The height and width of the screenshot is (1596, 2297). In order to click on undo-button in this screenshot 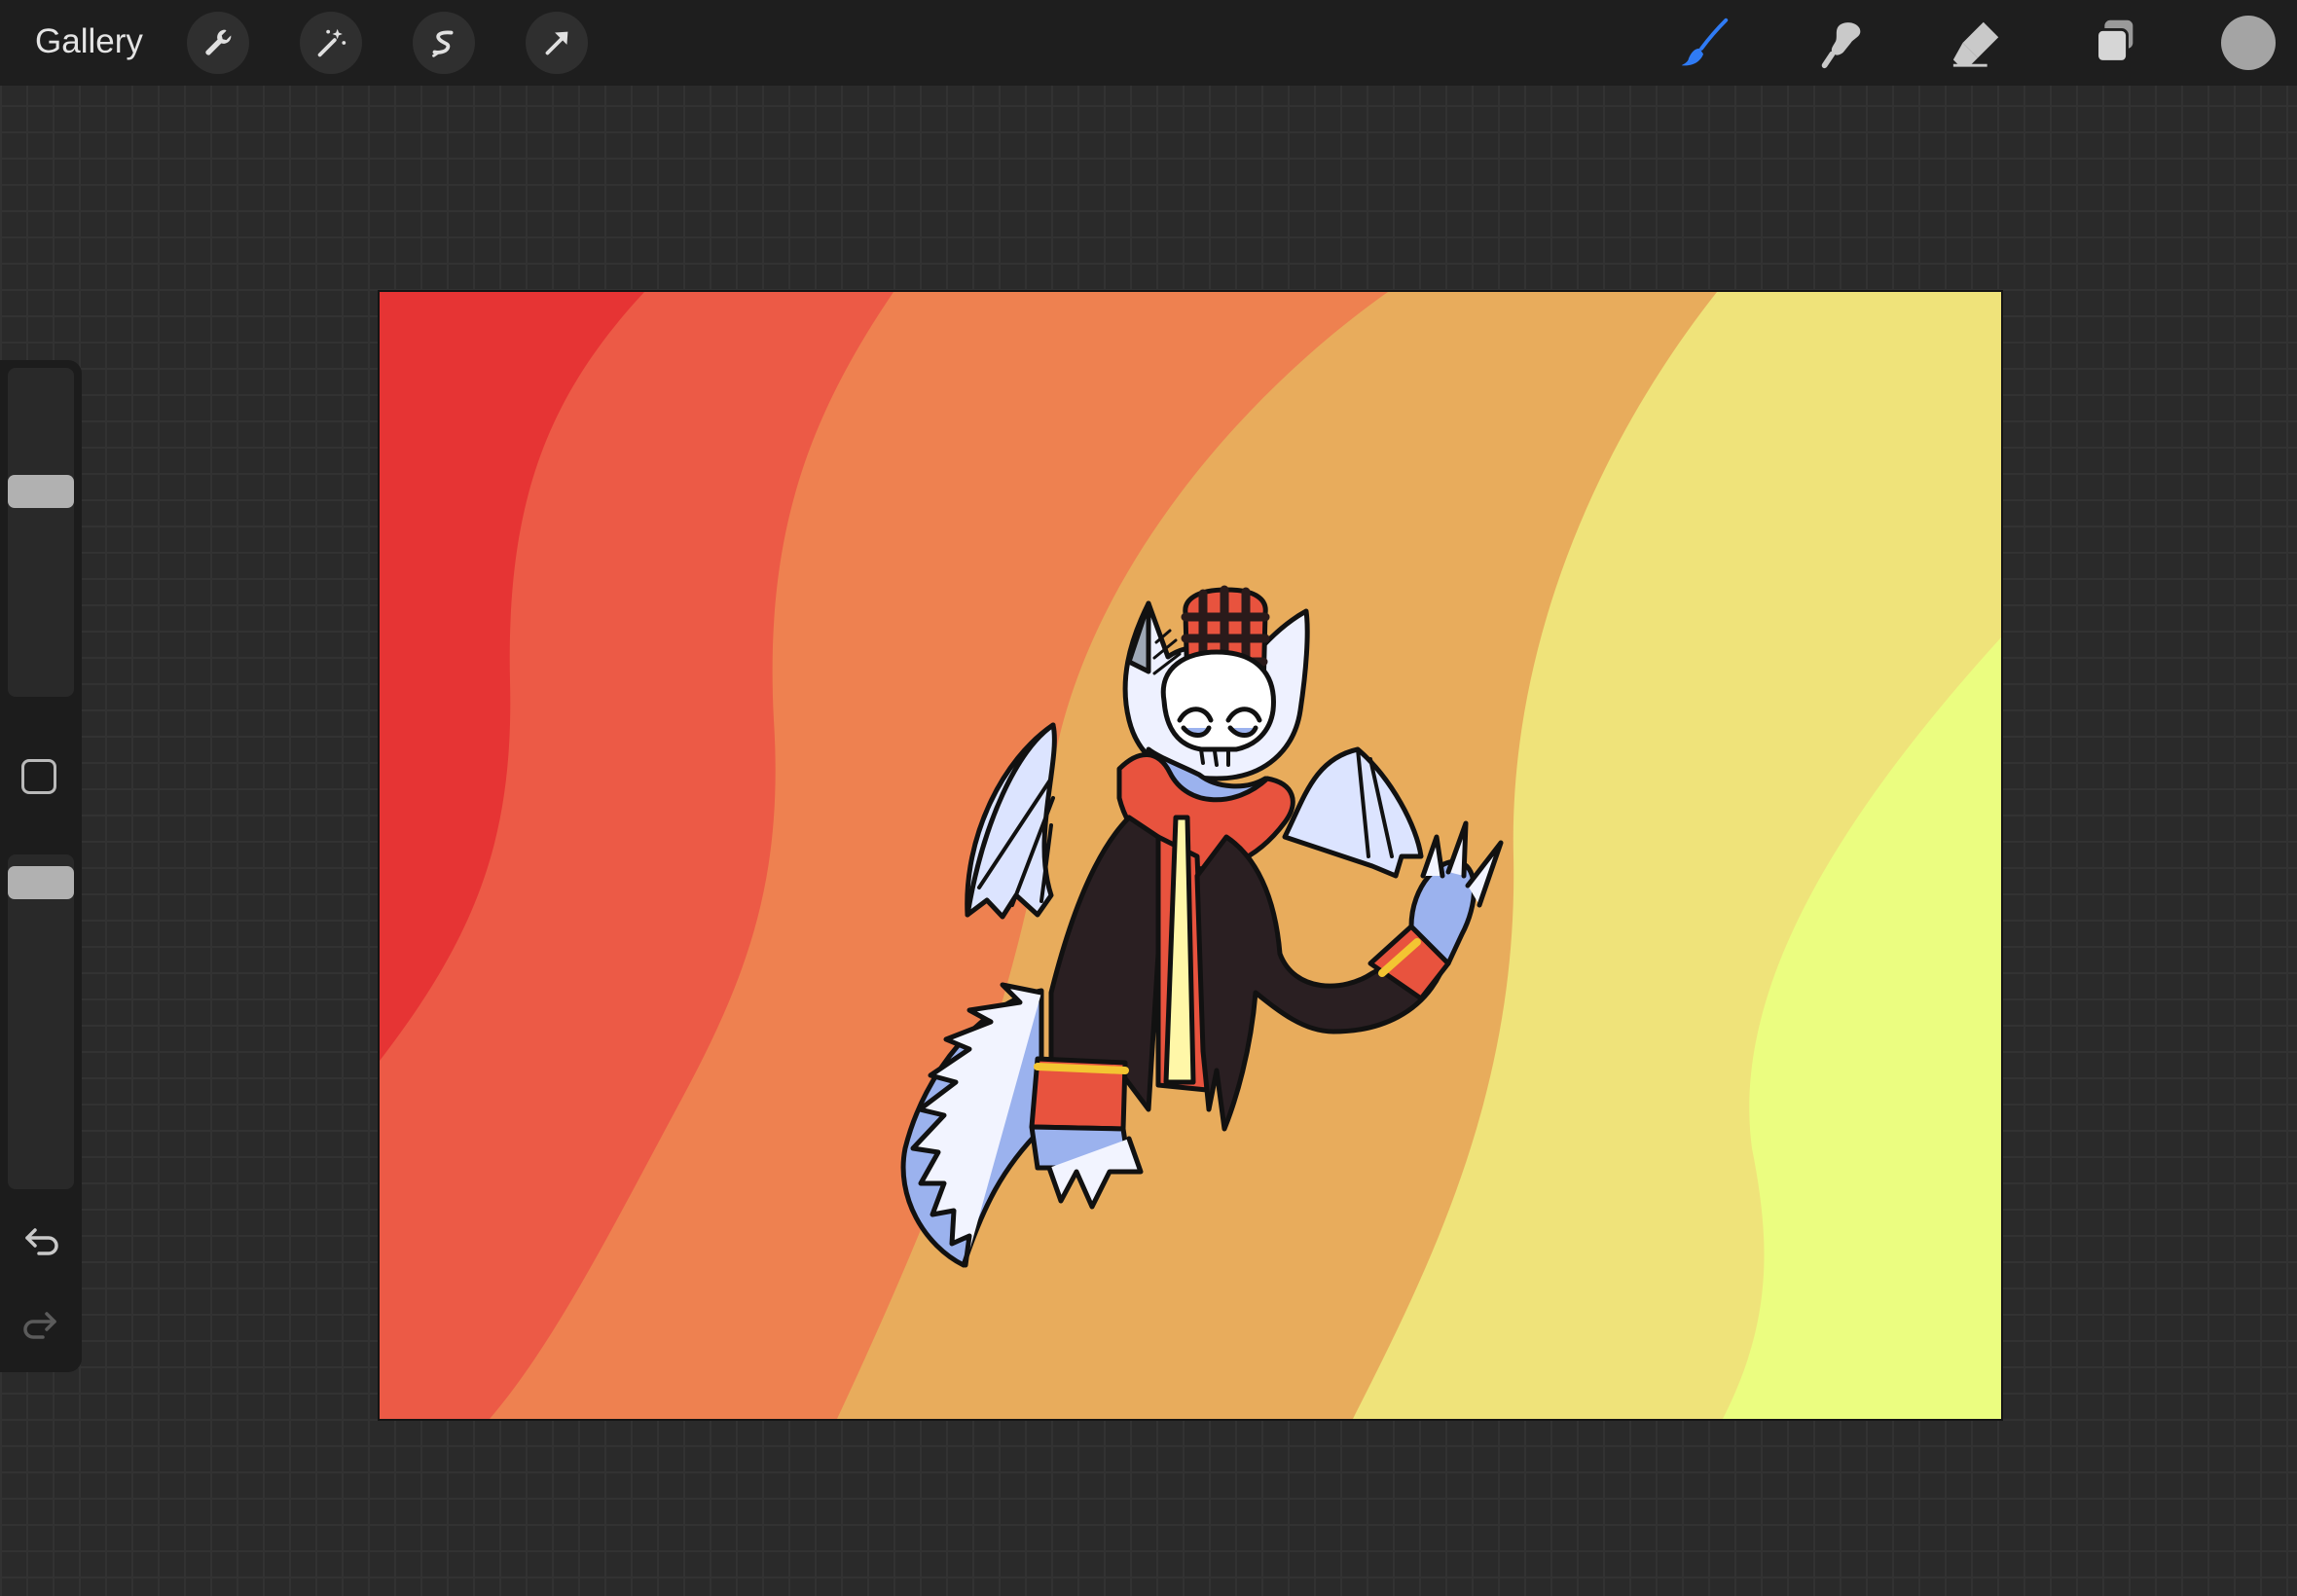, I will do `click(40, 1237)`.